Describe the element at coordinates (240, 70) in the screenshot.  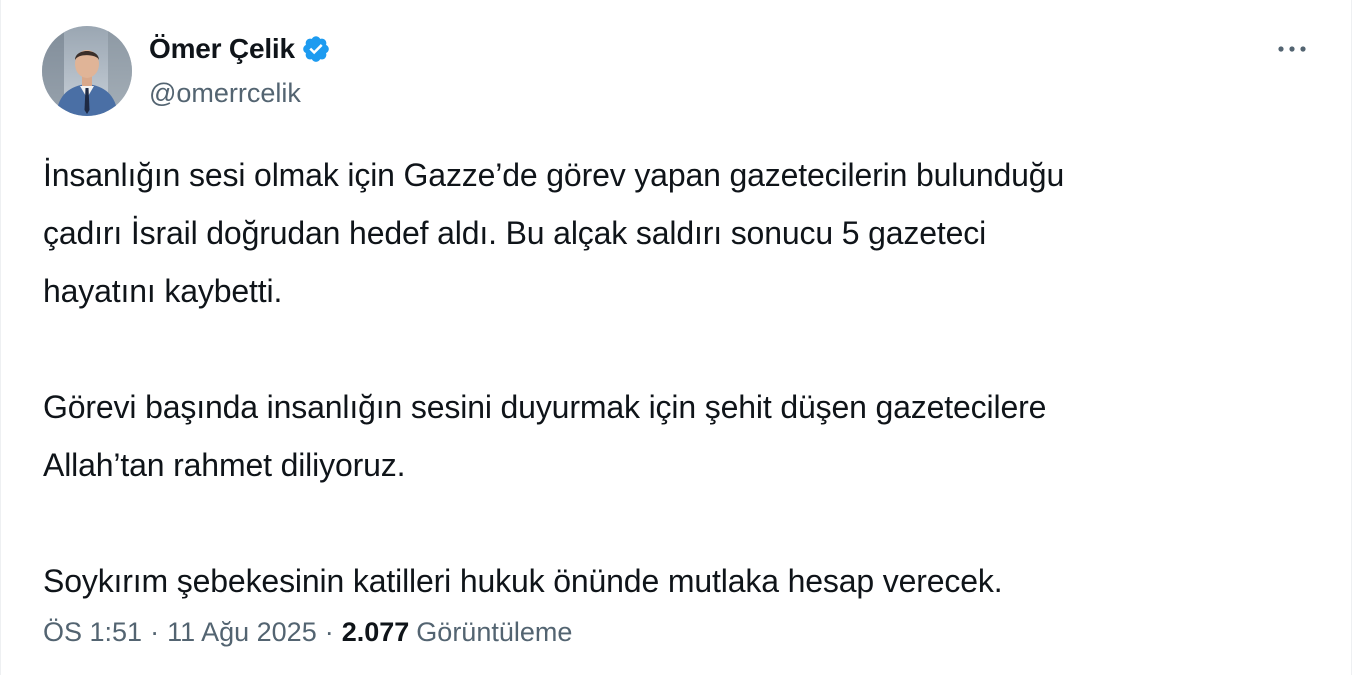
I see `author-identity: Ömer Çelik @omerrcelik` at that location.